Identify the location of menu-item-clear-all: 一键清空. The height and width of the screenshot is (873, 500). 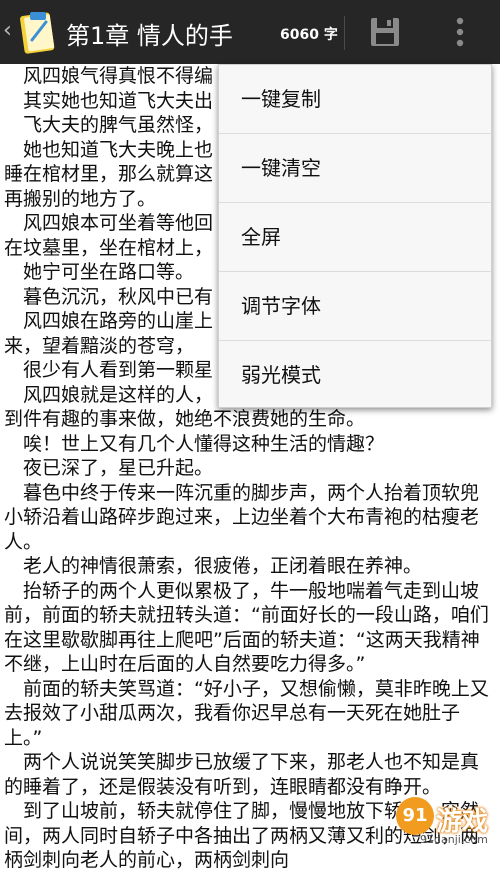
(355, 168).